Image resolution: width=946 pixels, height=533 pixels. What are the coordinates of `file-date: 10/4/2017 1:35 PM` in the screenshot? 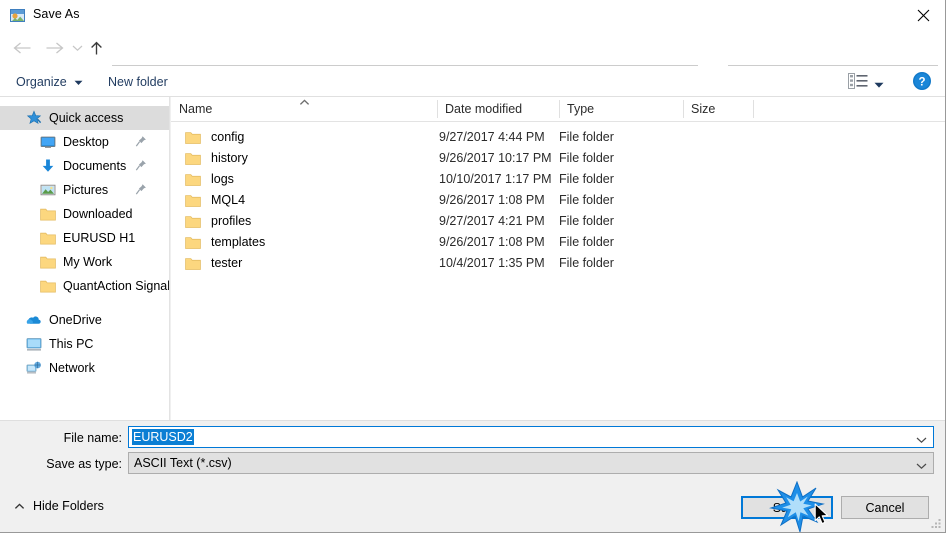 It's located at (492, 263).